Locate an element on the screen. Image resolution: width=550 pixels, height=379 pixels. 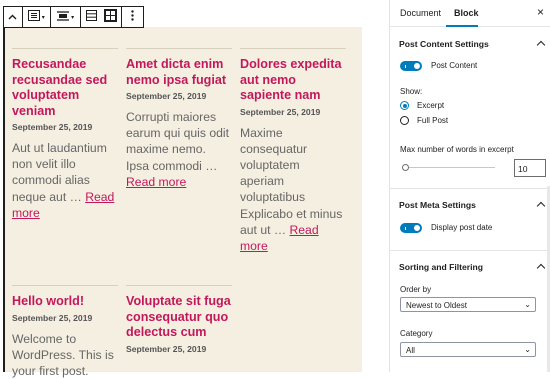
more-options-icon is located at coordinates (132, 17).